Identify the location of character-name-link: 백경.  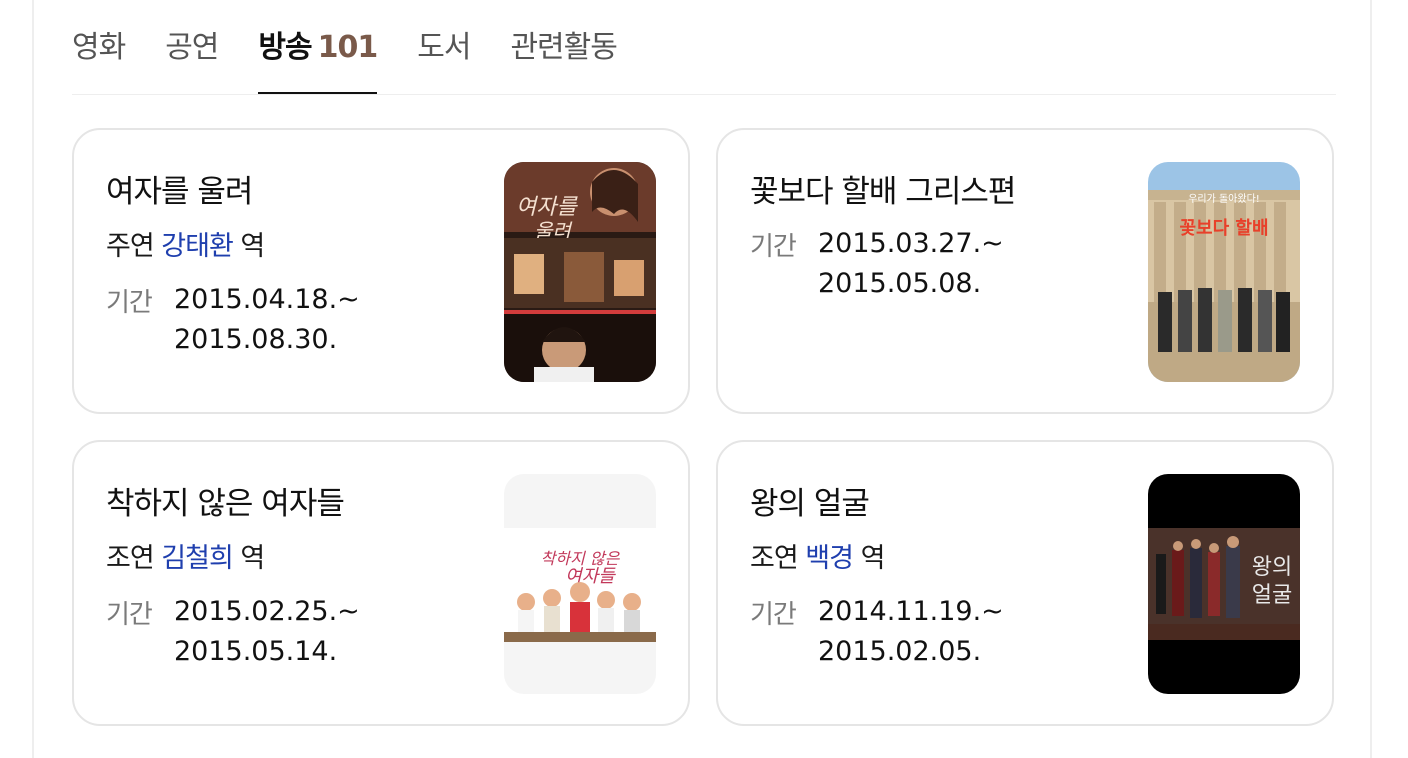
(829, 558).